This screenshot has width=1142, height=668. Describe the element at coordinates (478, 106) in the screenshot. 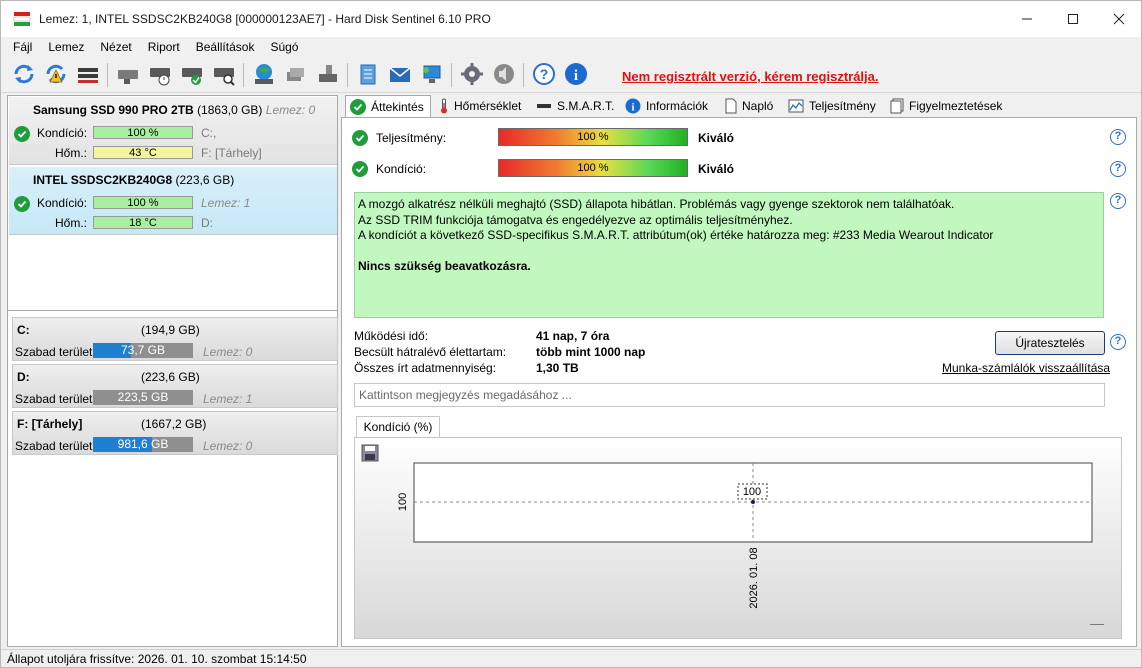

I see `tab-temperature: Hőmérséklet` at that location.